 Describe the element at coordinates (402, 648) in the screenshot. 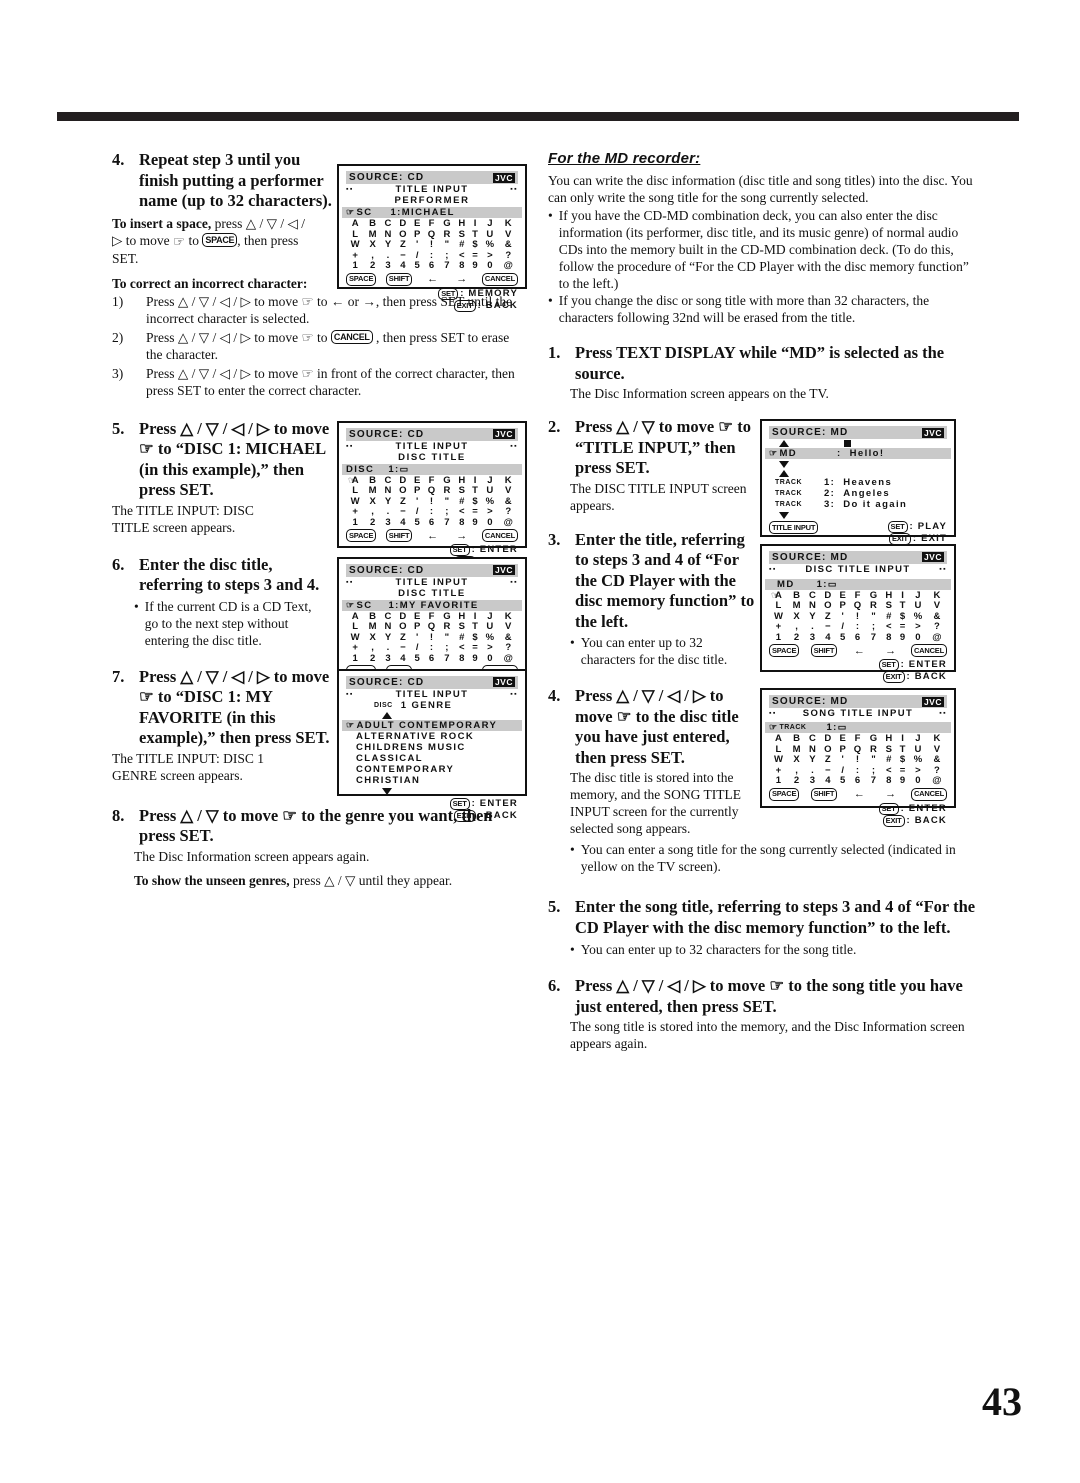

I see `key: −` at that location.